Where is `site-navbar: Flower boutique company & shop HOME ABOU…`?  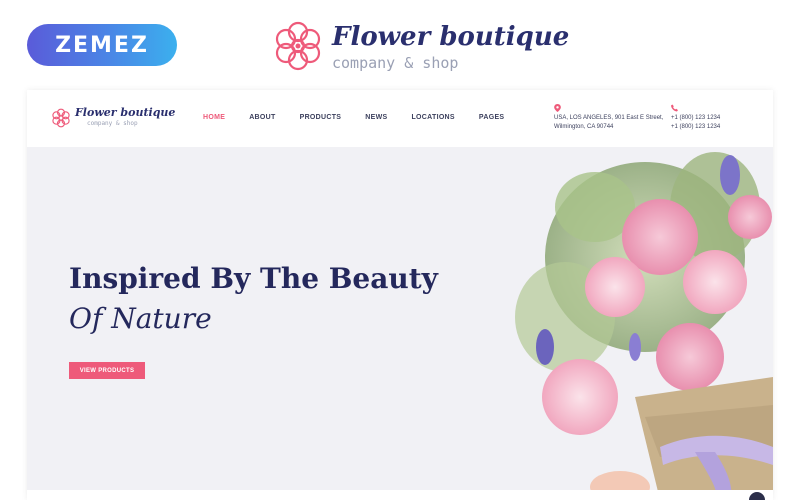
site-navbar: Flower boutique company & shop HOME ABOU… is located at coordinates (400, 118).